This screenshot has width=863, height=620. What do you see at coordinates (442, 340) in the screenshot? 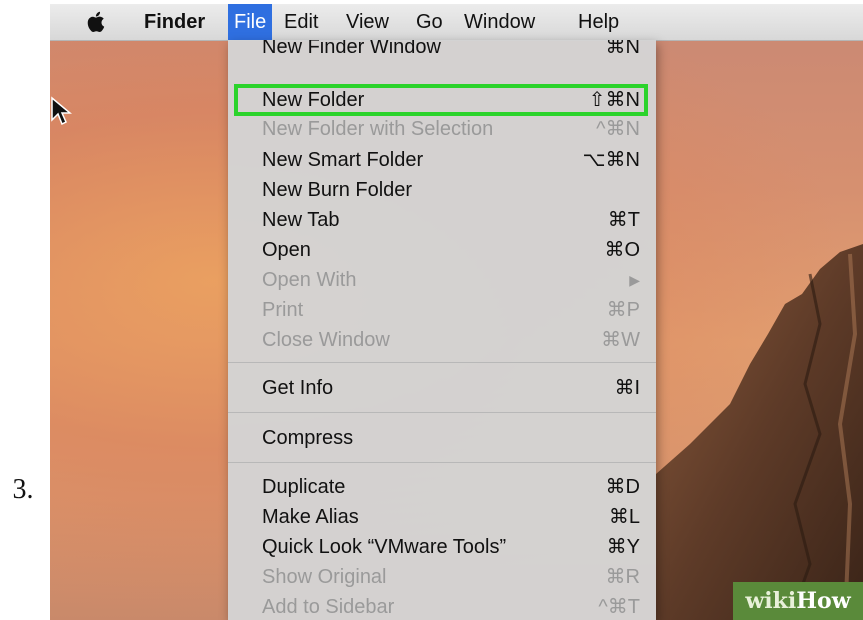
I see `menu-item-close-window: Close Window ⌘W` at bounding box center [442, 340].